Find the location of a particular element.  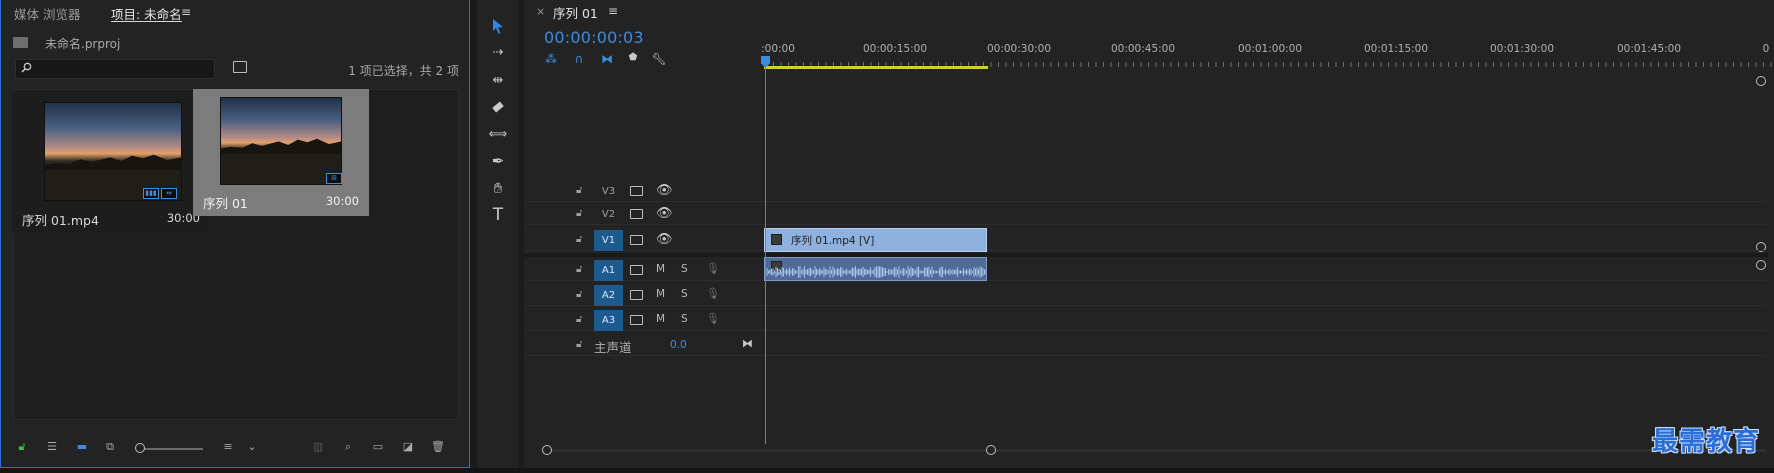

fx-icon is located at coordinates (776, 239).